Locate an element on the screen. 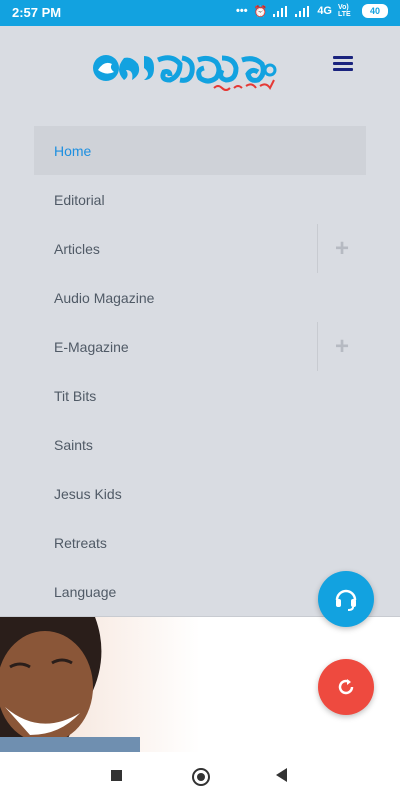  refresh-icon is located at coordinates (346, 687).